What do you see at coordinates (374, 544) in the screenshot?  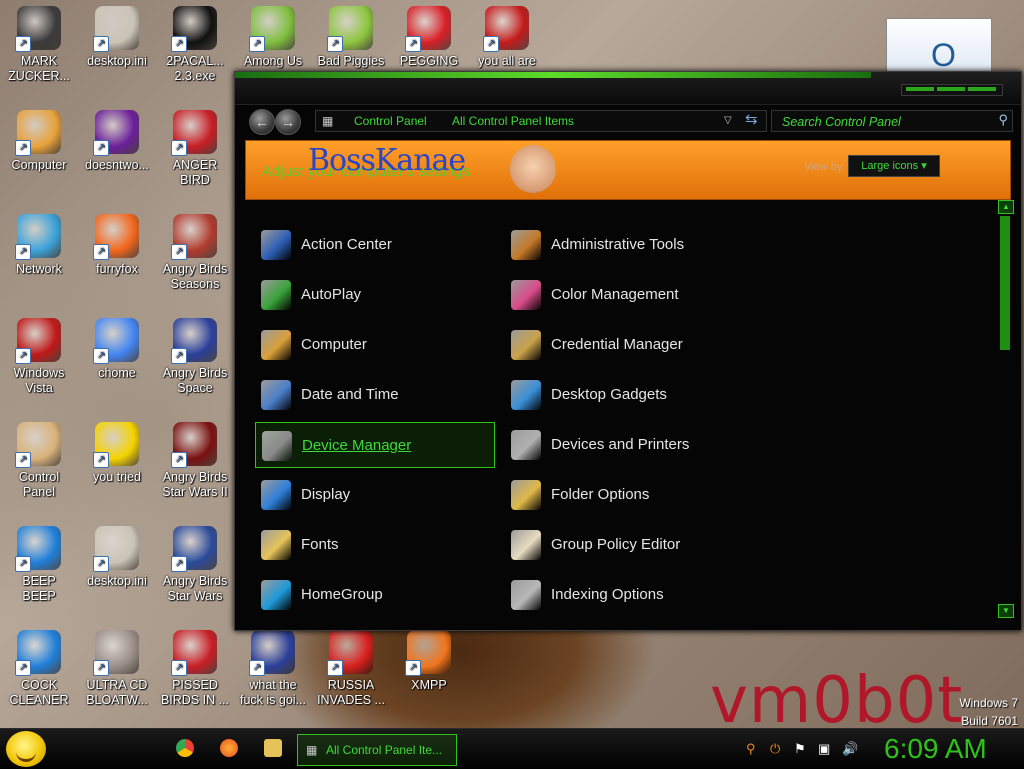 I see `control-panel-item: Fonts` at bounding box center [374, 544].